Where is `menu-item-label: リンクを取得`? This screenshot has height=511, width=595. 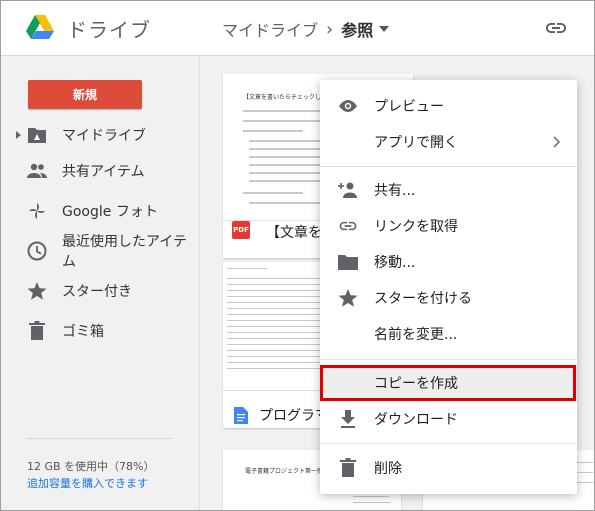 menu-item-label: リンクを取得 is located at coordinates (416, 227).